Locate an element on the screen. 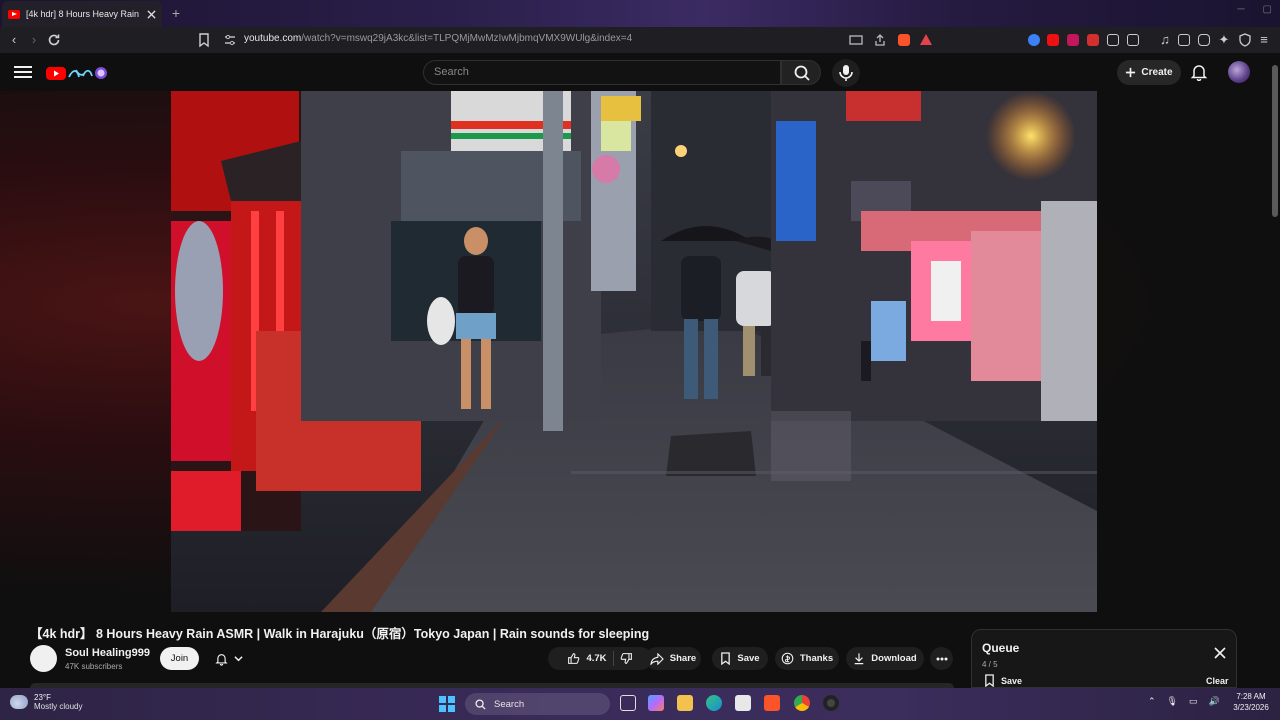  forward-icon: › is located at coordinates (34, 40).